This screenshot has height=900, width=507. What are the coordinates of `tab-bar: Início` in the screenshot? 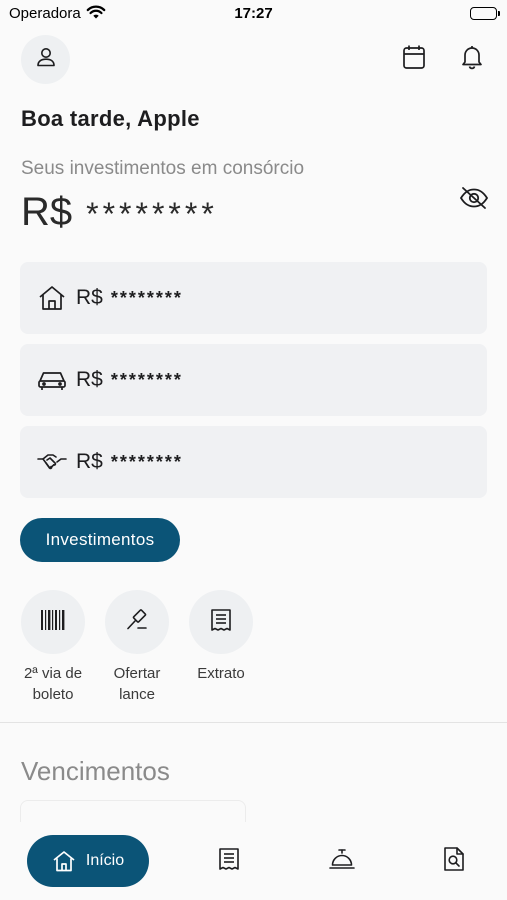 It's located at (253, 861).